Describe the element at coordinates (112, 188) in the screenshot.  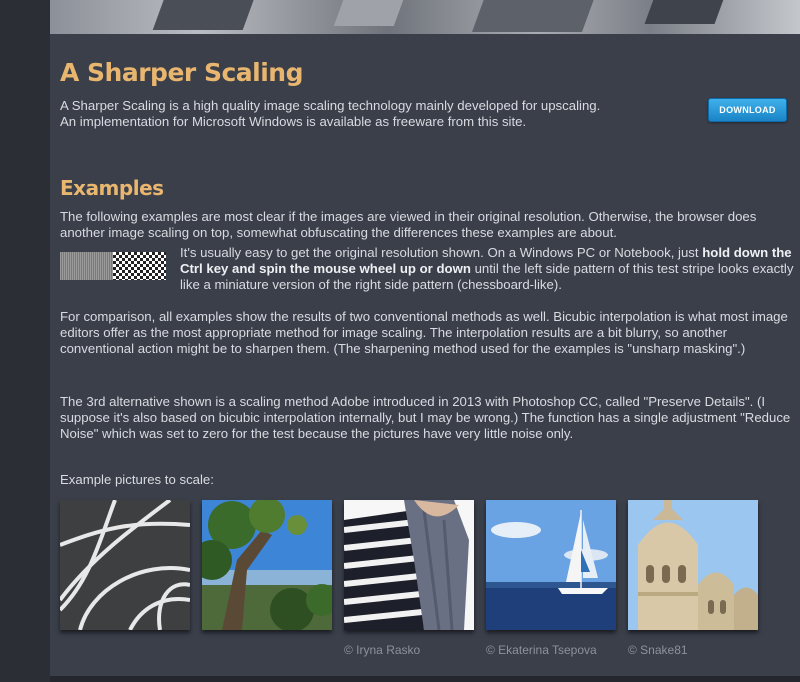
I see `examples-heading: Examples` at that location.